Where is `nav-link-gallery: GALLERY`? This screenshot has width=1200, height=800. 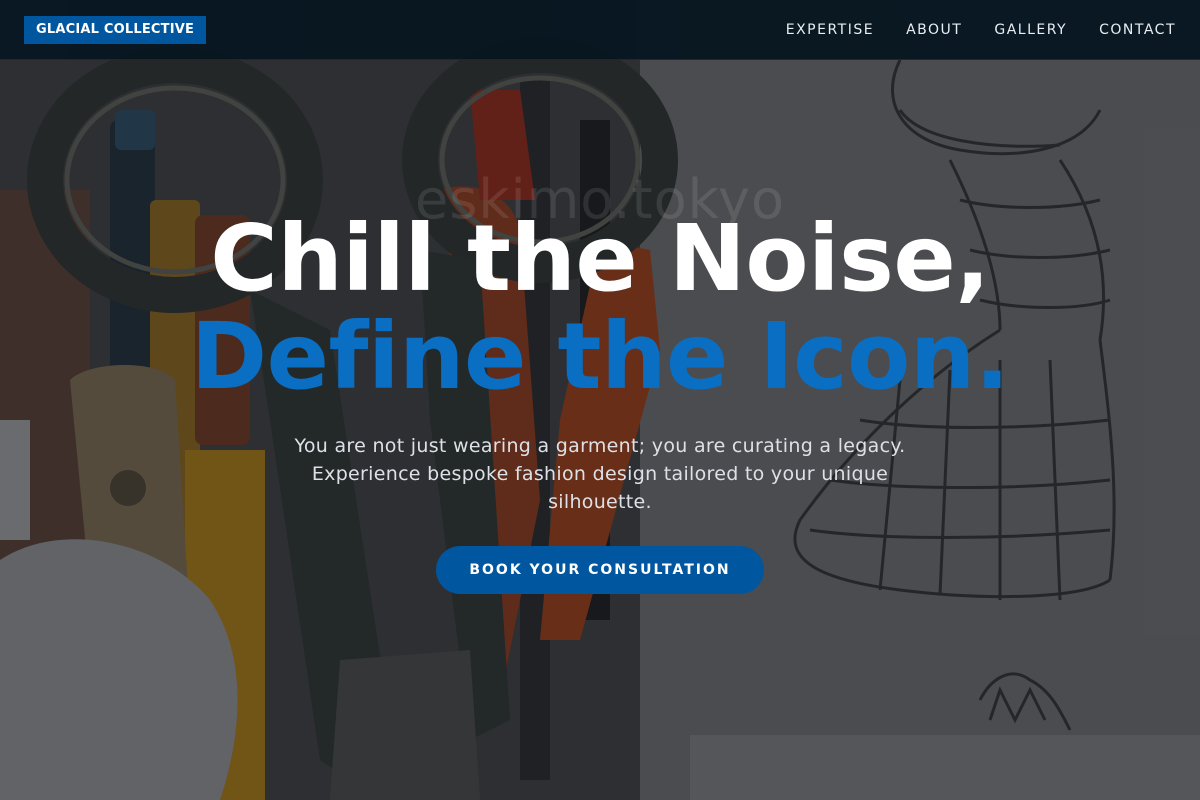 nav-link-gallery: GALLERY is located at coordinates (1030, 30).